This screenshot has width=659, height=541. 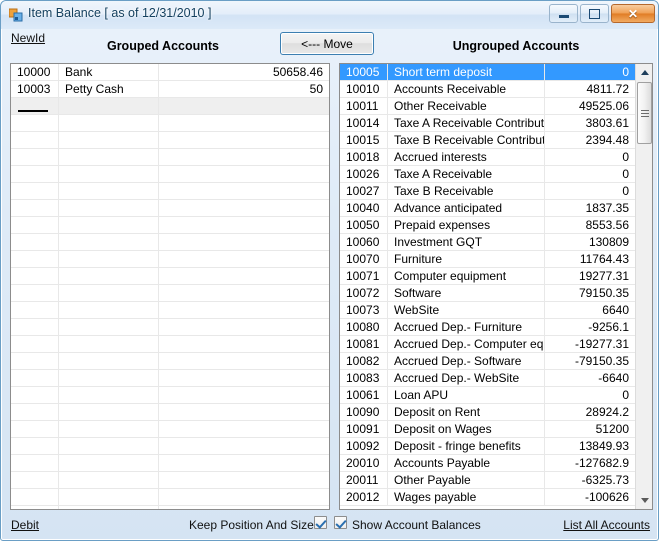 I want to click on cell-account-balance: 50658.46, so click(x=297, y=72).